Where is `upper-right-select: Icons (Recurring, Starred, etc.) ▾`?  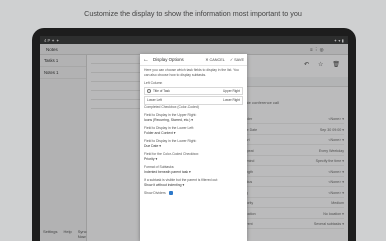
upper-right-select: Icons (Recurring, Starred, etc.) ▾ is located at coordinates (193, 120).